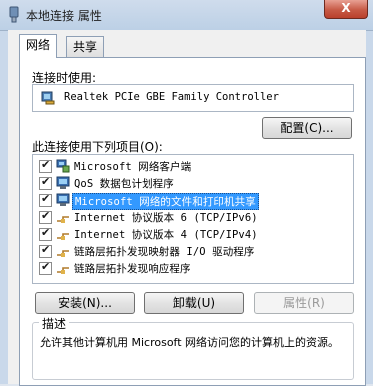 This screenshot has width=373, height=386. Describe the element at coordinates (85, 46) in the screenshot. I see `tab-sharing: 共享` at that location.